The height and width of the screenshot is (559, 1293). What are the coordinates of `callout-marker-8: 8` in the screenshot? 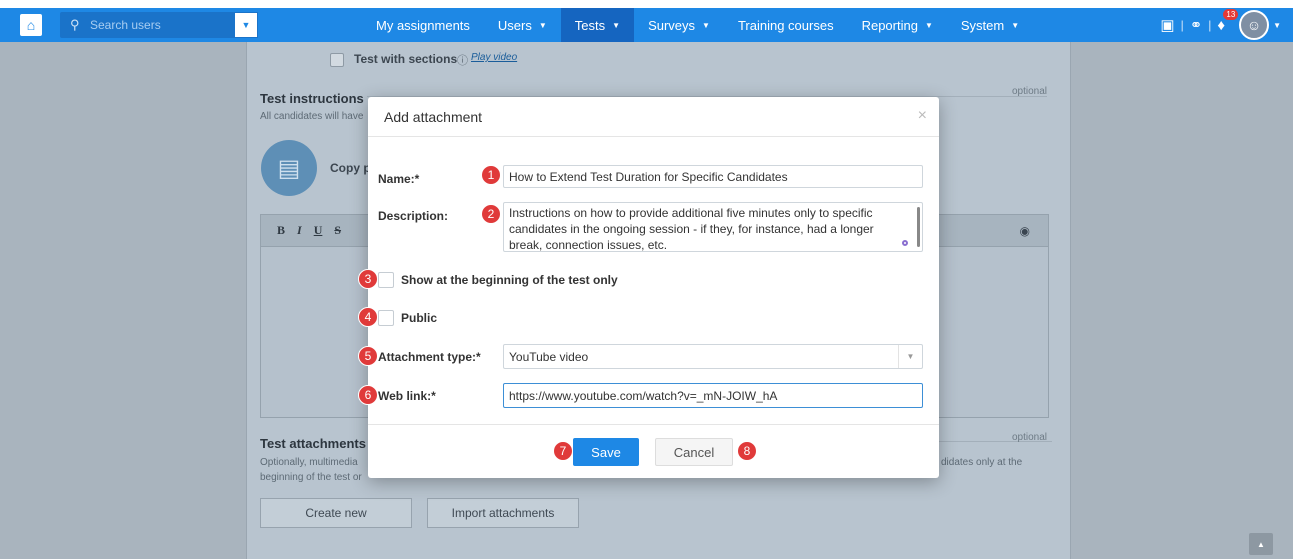 It's located at (747, 451).